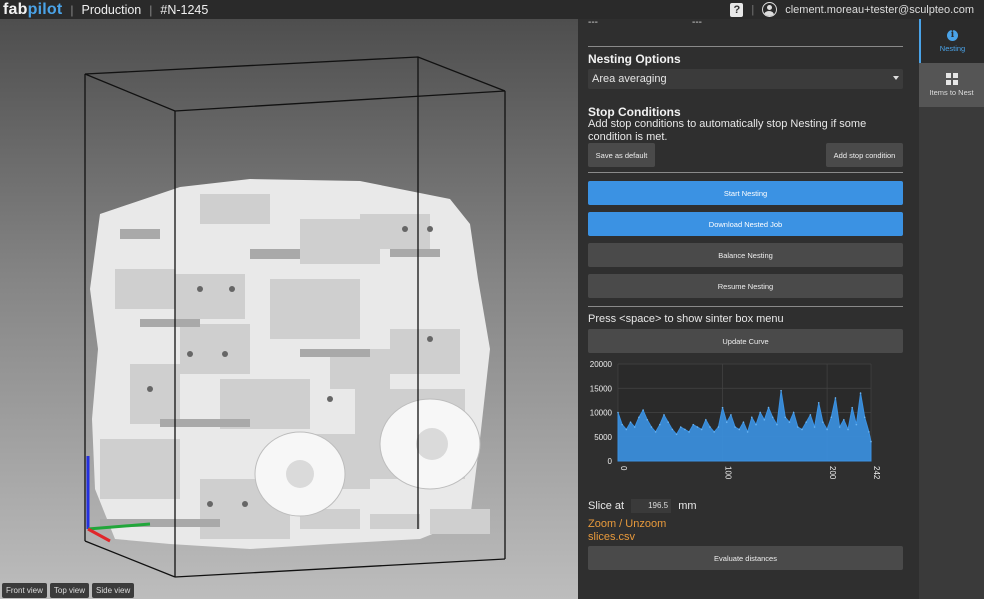 This screenshot has width=984, height=599. What do you see at coordinates (623, 468) in the screenshot?
I see `x-tick-label: 0` at bounding box center [623, 468].